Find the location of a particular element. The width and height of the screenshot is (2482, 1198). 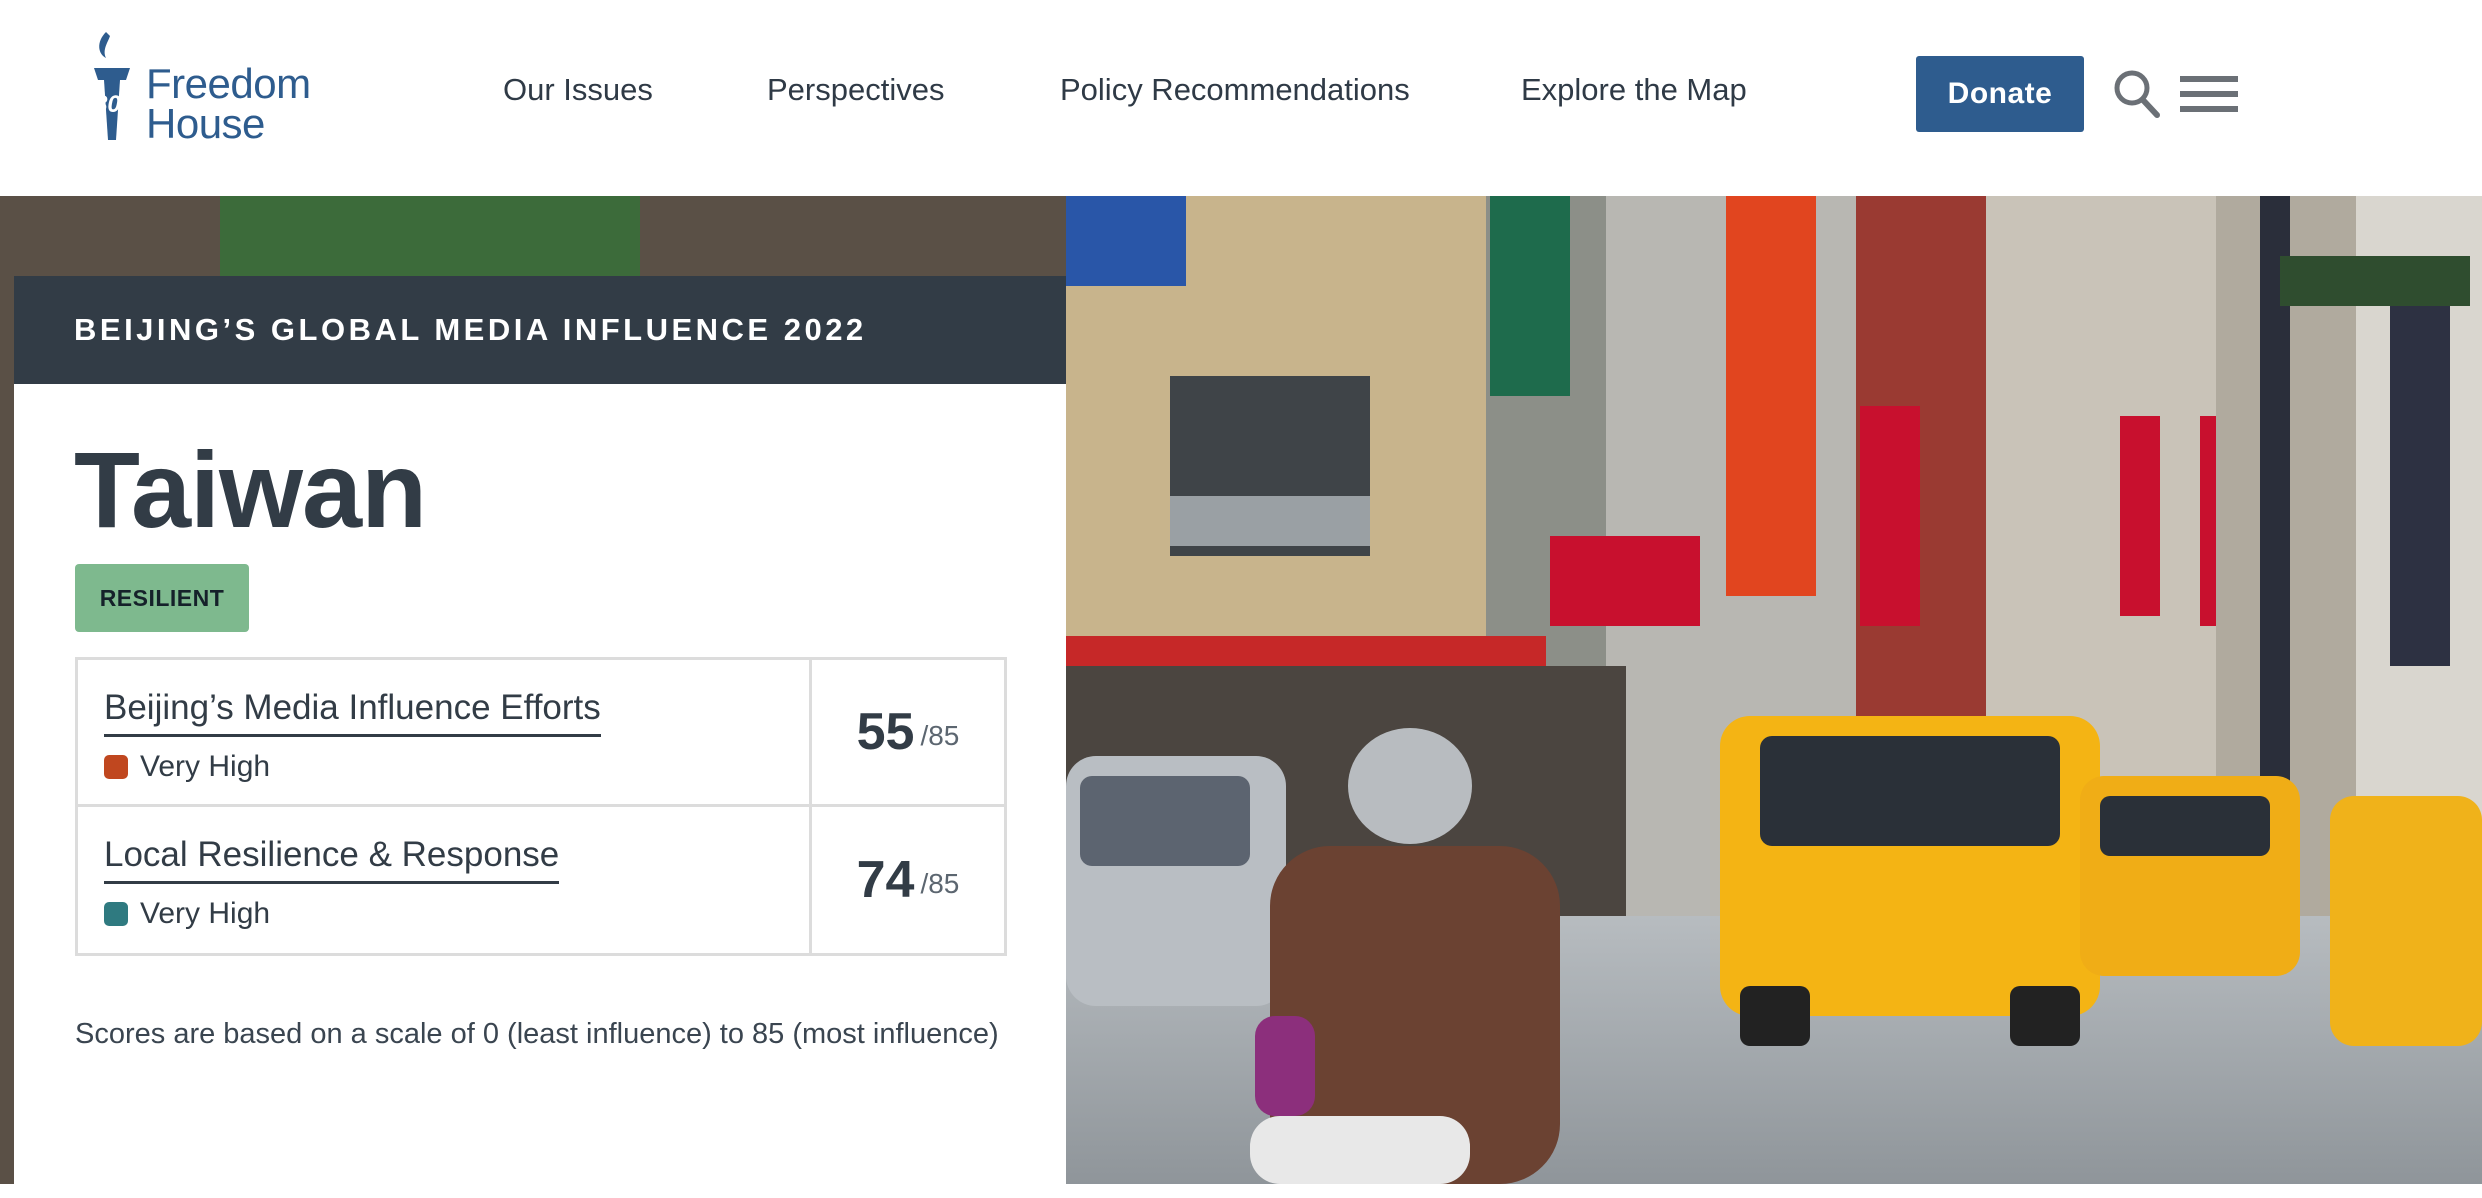

torch-icon: 80 is located at coordinates (112, 86).